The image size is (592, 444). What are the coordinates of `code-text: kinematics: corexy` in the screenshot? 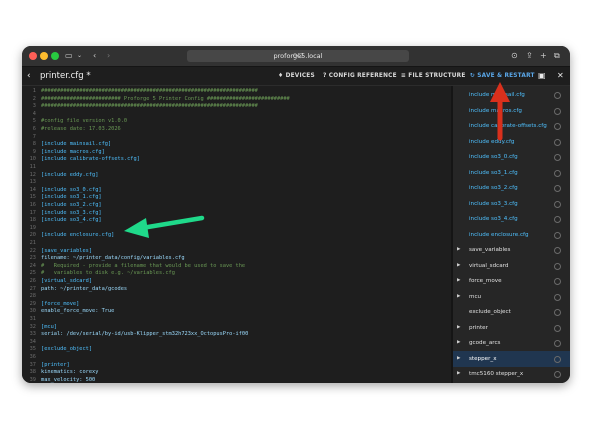 It's located at (69, 372).